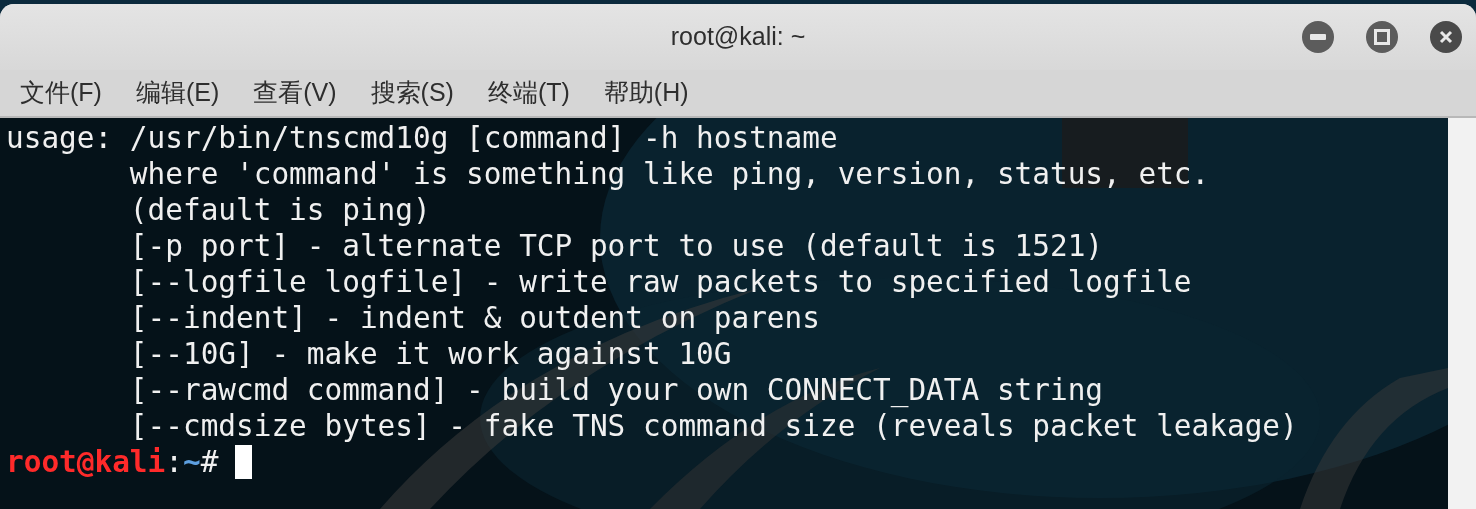 This screenshot has width=1476, height=509. I want to click on terminal-line: usage: /usr/bin/tnscmd10g [command] -h hostname, so click(422, 138).